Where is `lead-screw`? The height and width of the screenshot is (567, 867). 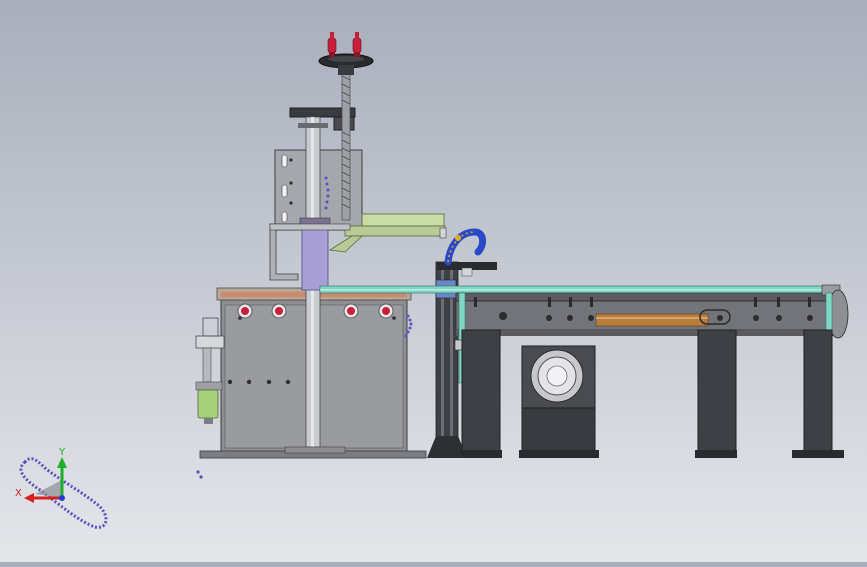
lead-screw is located at coordinates (346, 145).